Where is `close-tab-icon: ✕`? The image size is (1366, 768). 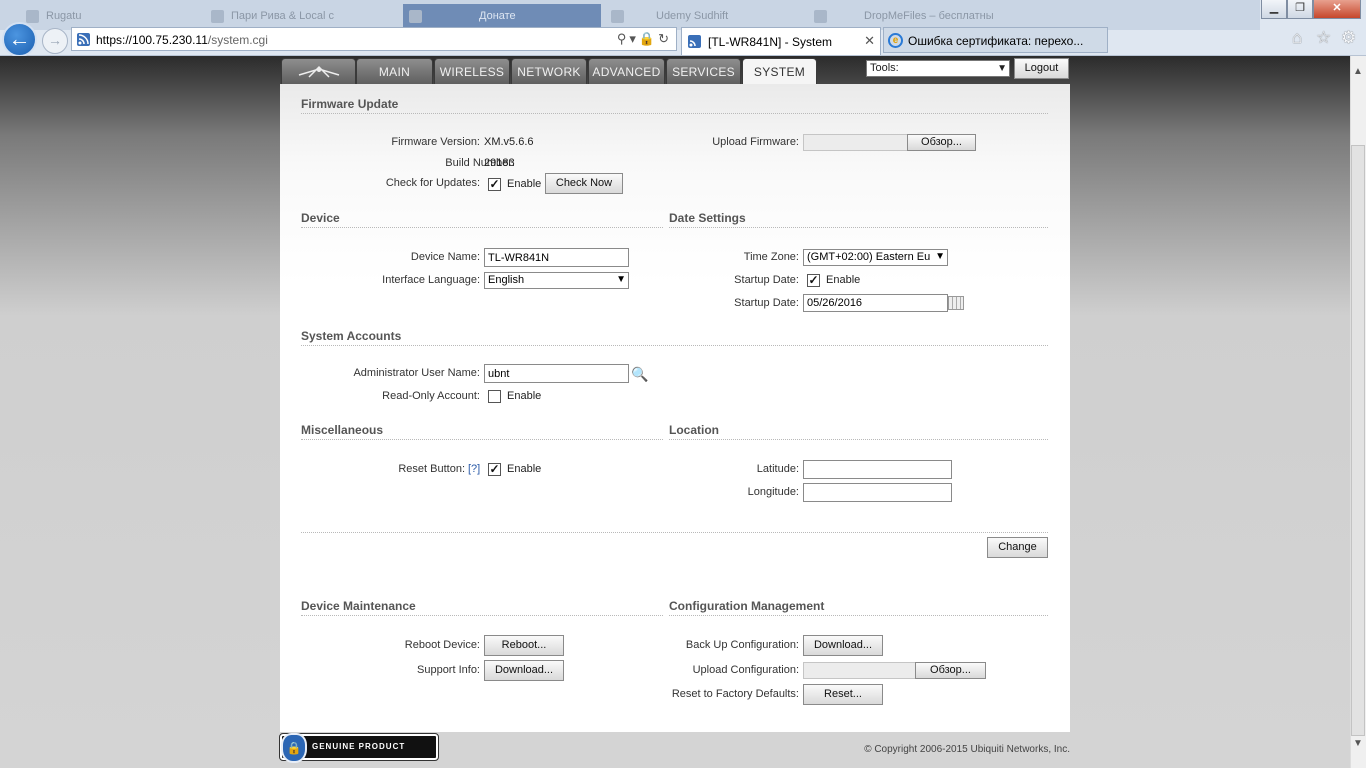 close-tab-icon: ✕ is located at coordinates (869, 41).